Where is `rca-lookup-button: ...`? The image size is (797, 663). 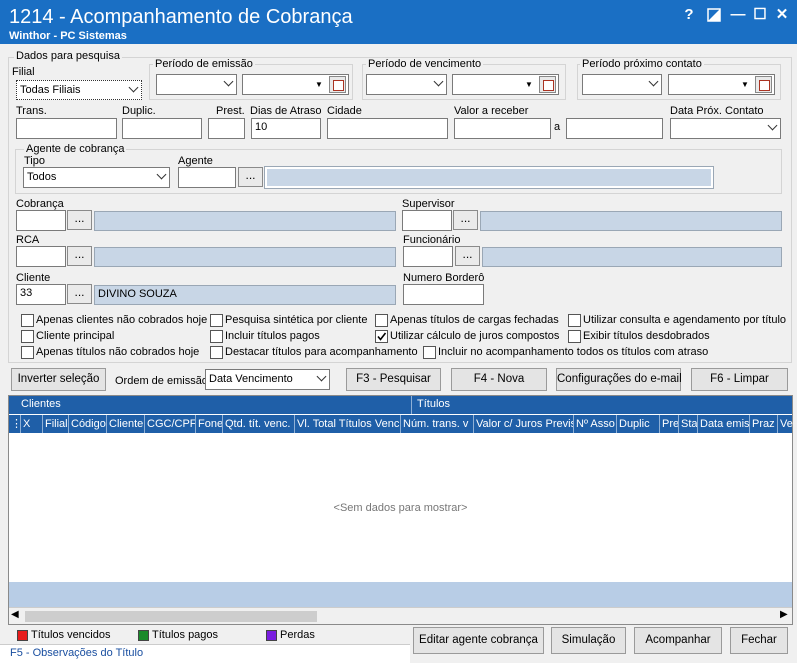 rca-lookup-button: ... is located at coordinates (79, 256).